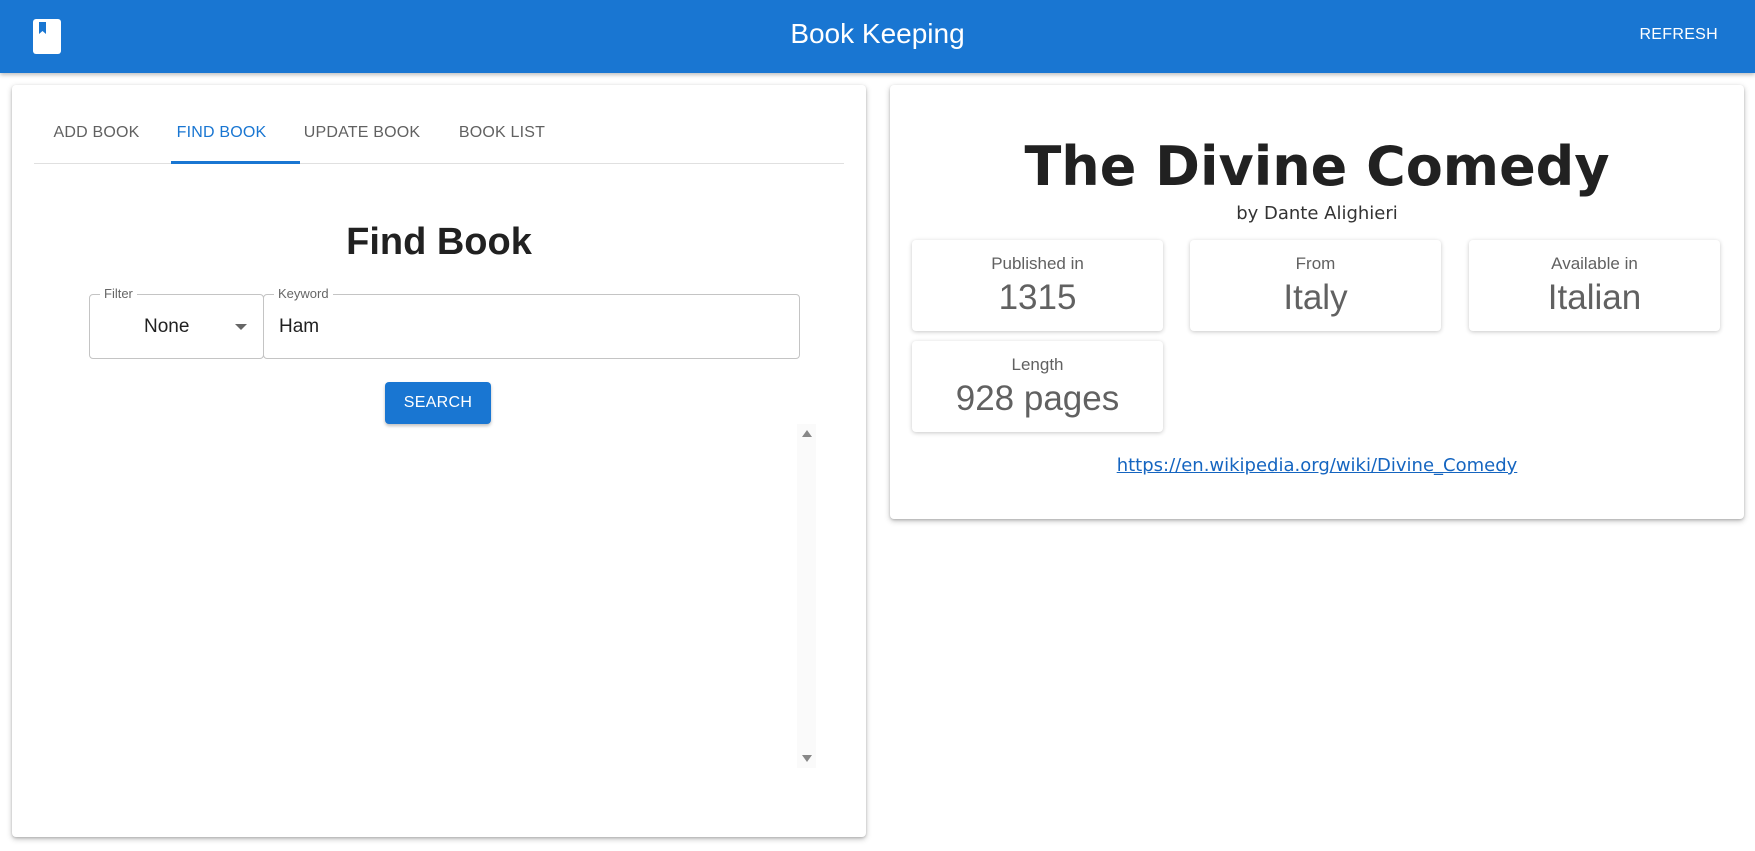  What do you see at coordinates (1315, 263) in the screenshot?
I see `origin-label: From` at bounding box center [1315, 263].